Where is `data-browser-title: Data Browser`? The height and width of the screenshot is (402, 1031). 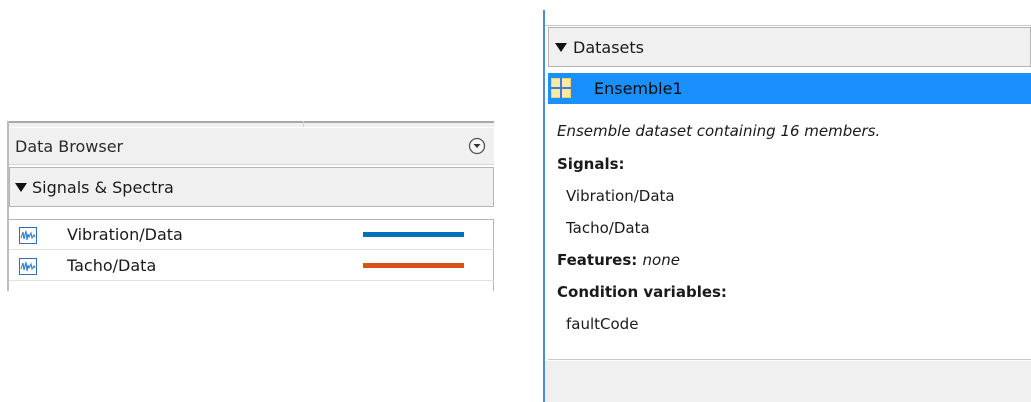
data-browser-title: Data Browser is located at coordinates (69, 146).